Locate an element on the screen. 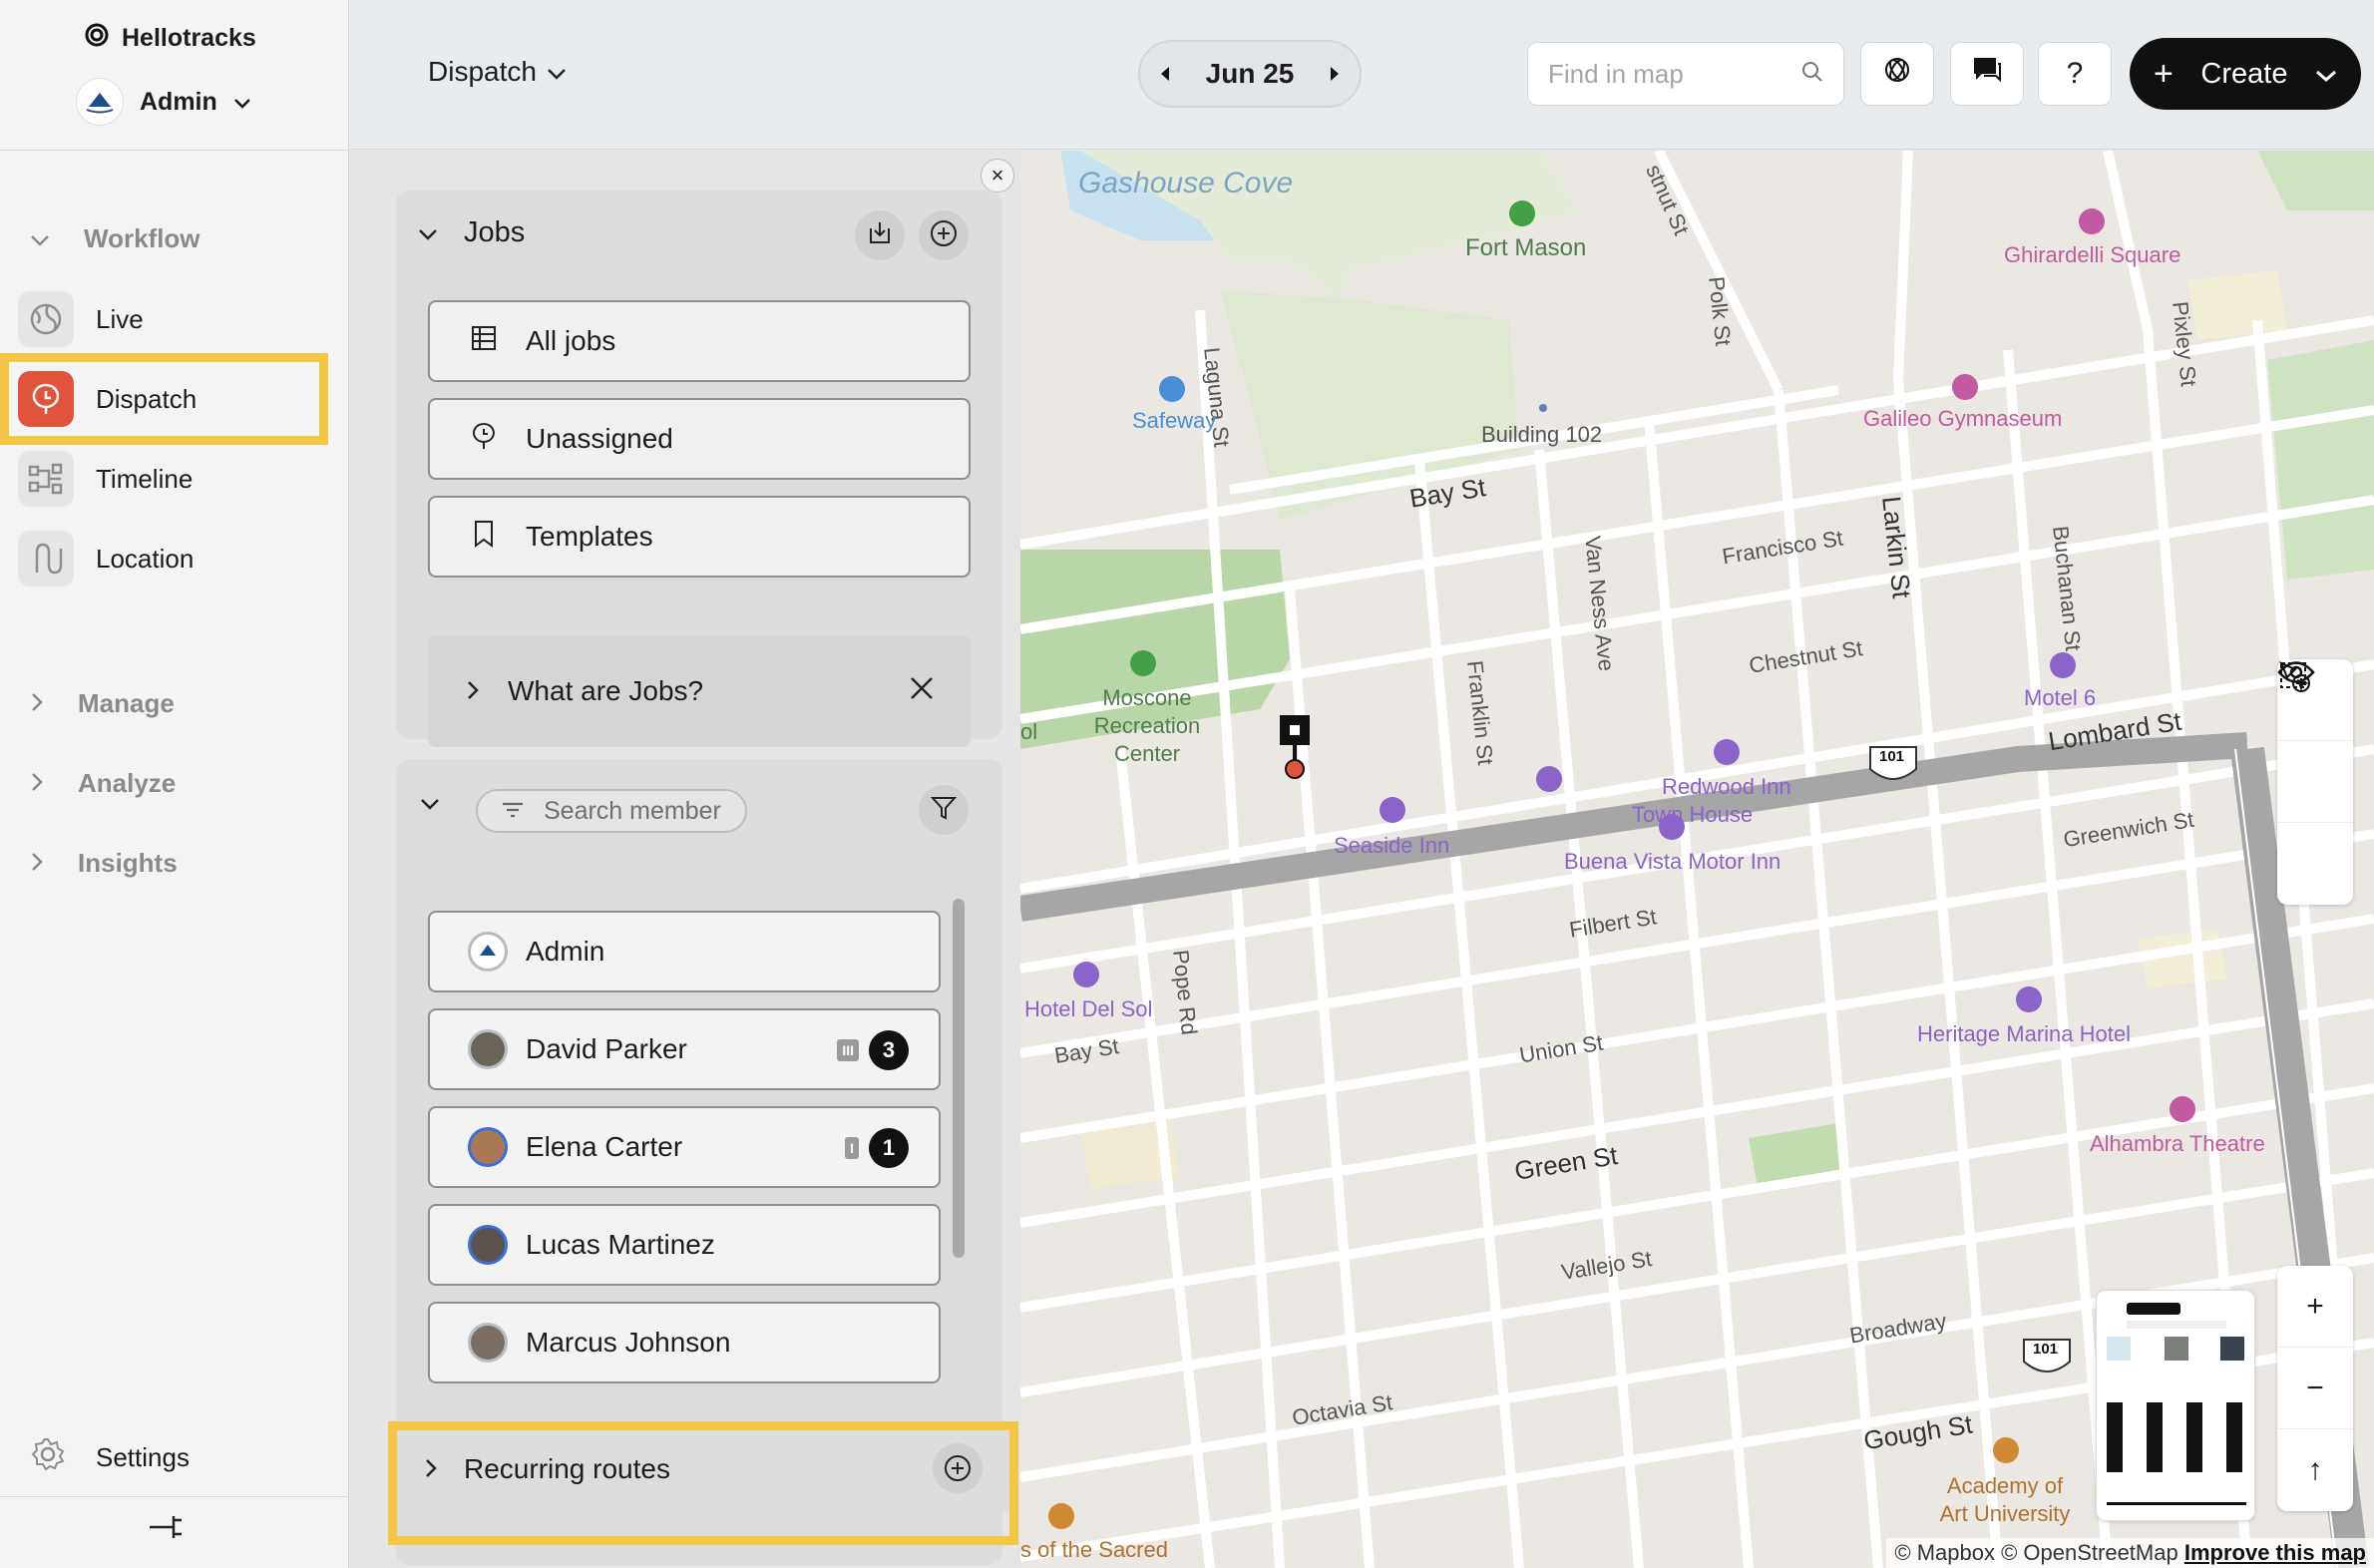  poi-label: Moscone Recreation Center is located at coordinates (1147, 726).